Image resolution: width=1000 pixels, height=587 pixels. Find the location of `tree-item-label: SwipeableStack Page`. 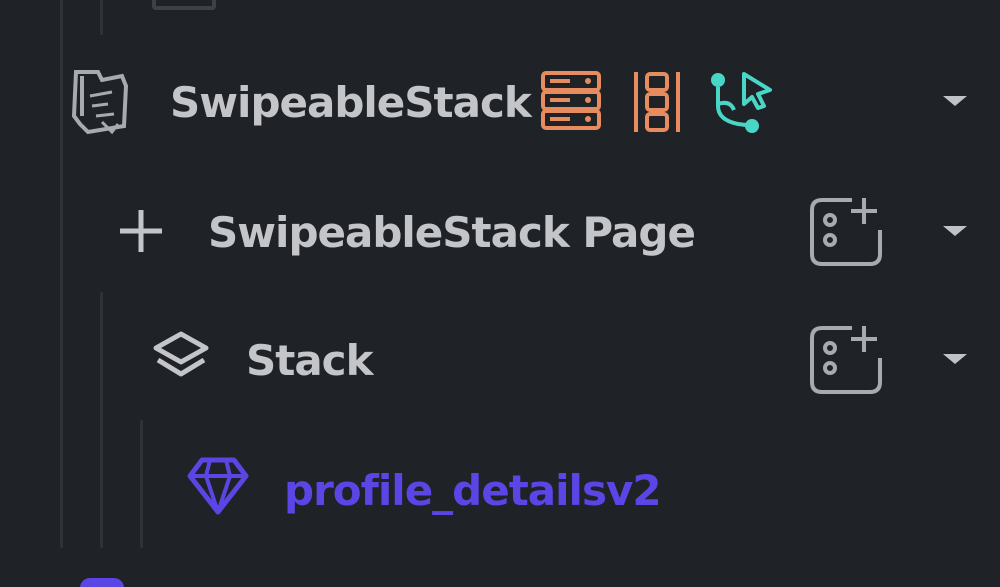

tree-item-label: SwipeableStack Page is located at coordinates (452, 232).